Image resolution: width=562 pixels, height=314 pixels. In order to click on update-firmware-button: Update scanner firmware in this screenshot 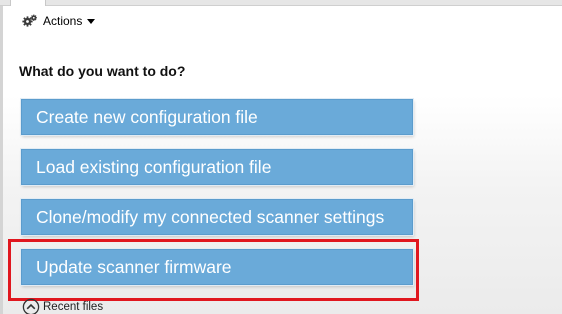, I will do `click(217, 267)`.